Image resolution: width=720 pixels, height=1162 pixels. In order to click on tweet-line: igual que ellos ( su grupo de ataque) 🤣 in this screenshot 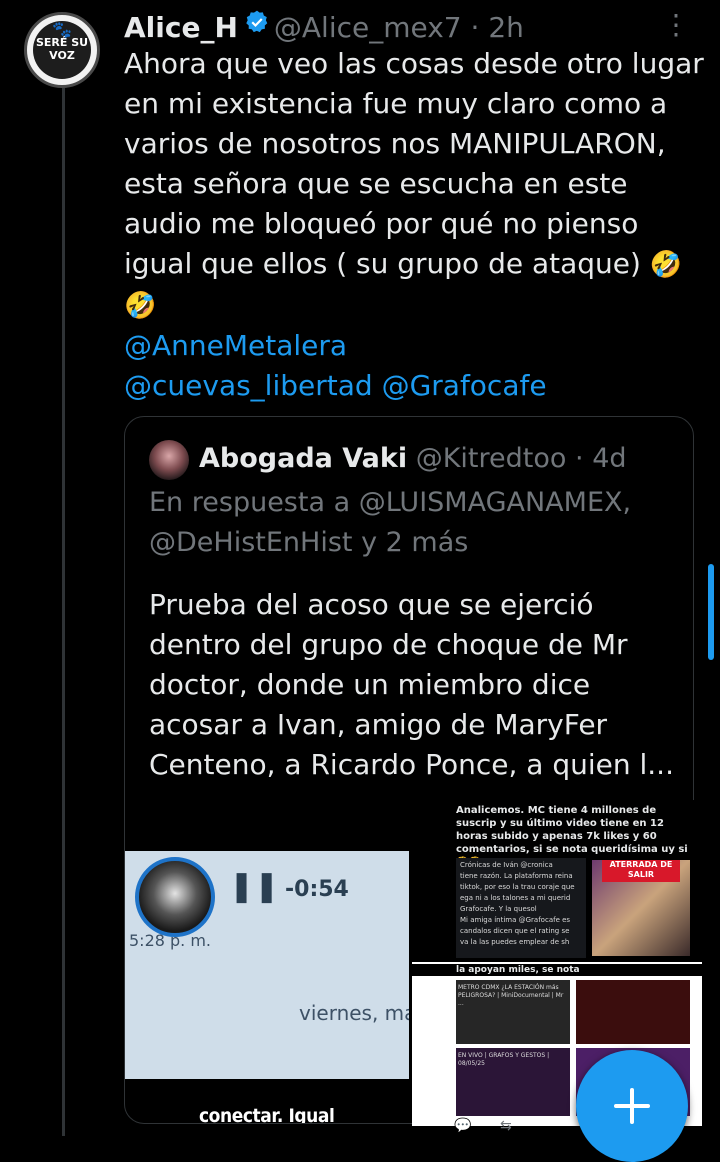, I will do `click(414, 264)`.